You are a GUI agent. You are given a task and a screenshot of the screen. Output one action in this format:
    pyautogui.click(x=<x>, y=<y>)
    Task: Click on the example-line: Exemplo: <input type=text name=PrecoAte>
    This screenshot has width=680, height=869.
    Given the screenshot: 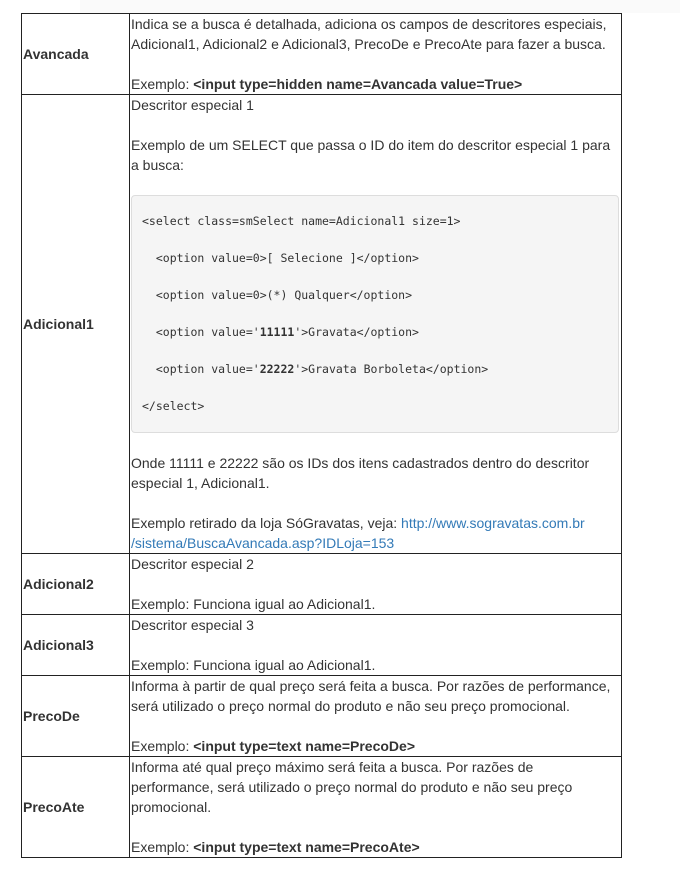 What is the action you would take?
    pyautogui.click(x=375, y=847)
    